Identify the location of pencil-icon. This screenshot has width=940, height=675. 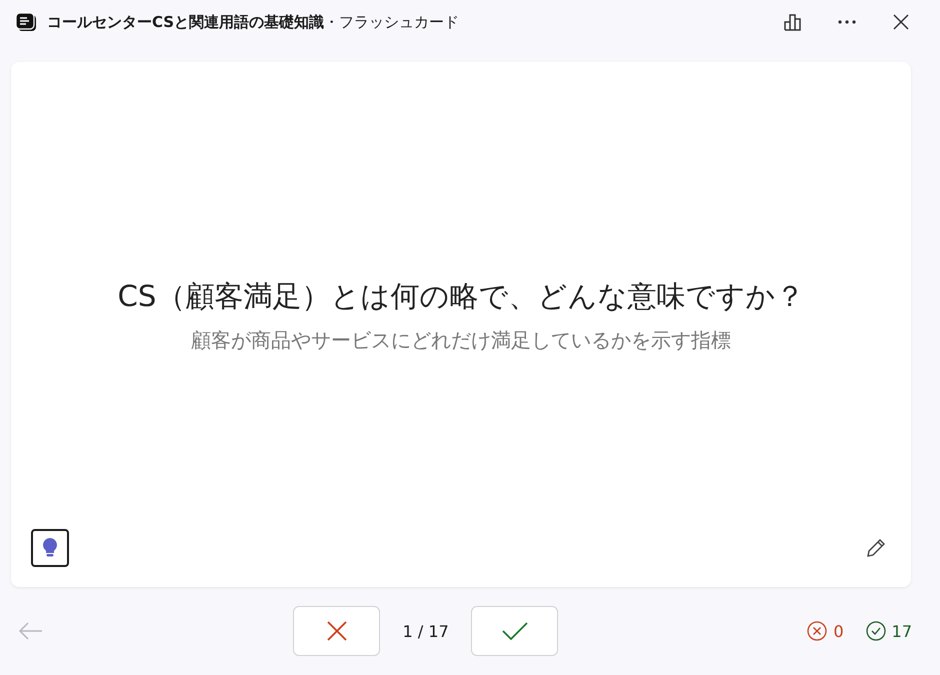
(876, 548).